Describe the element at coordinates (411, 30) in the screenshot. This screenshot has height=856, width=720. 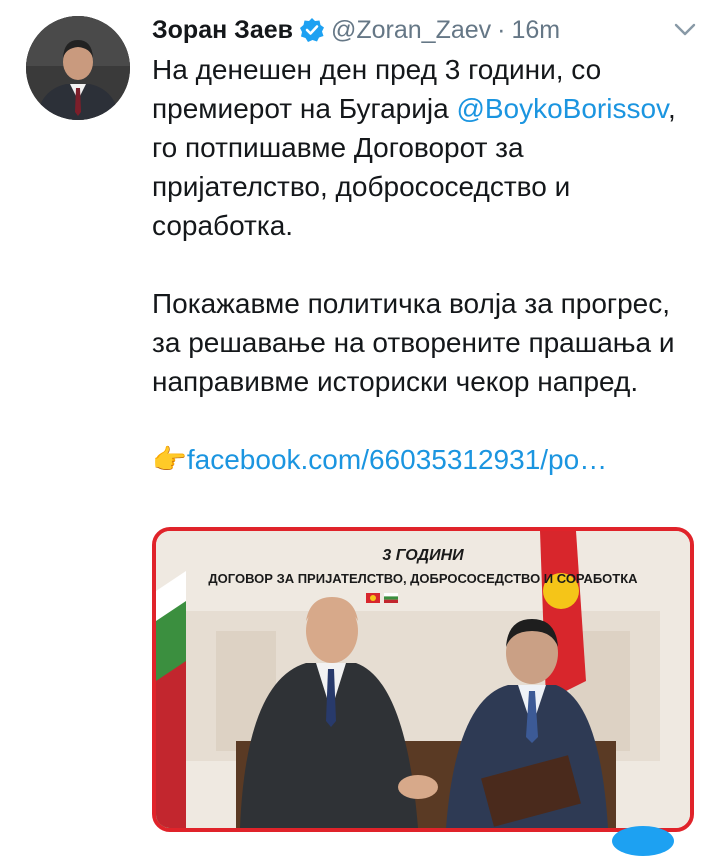
I see `author-handle: @Zoran_Zaev` at that location.